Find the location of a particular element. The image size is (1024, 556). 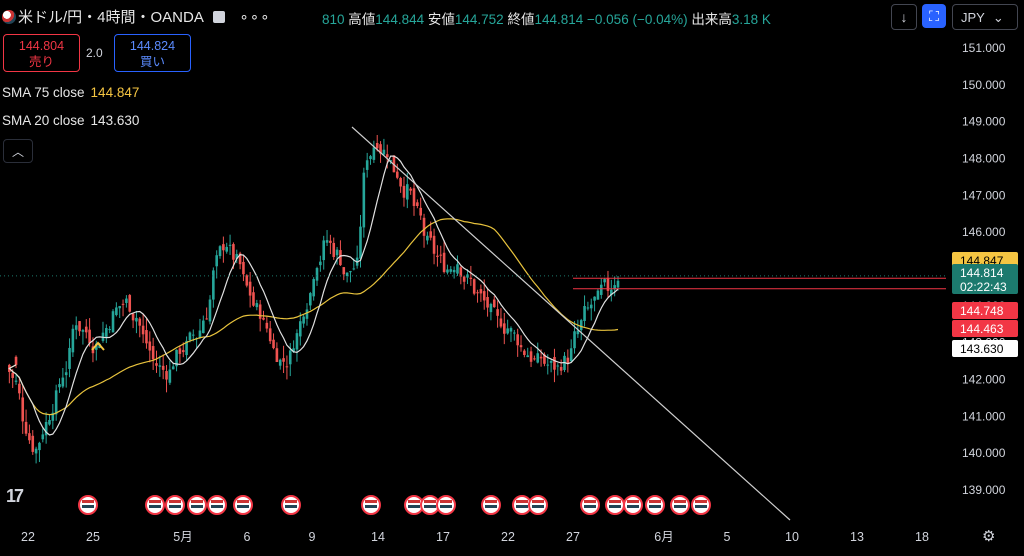

gear-icon: ⚙ is located at coordinates (991, 536).